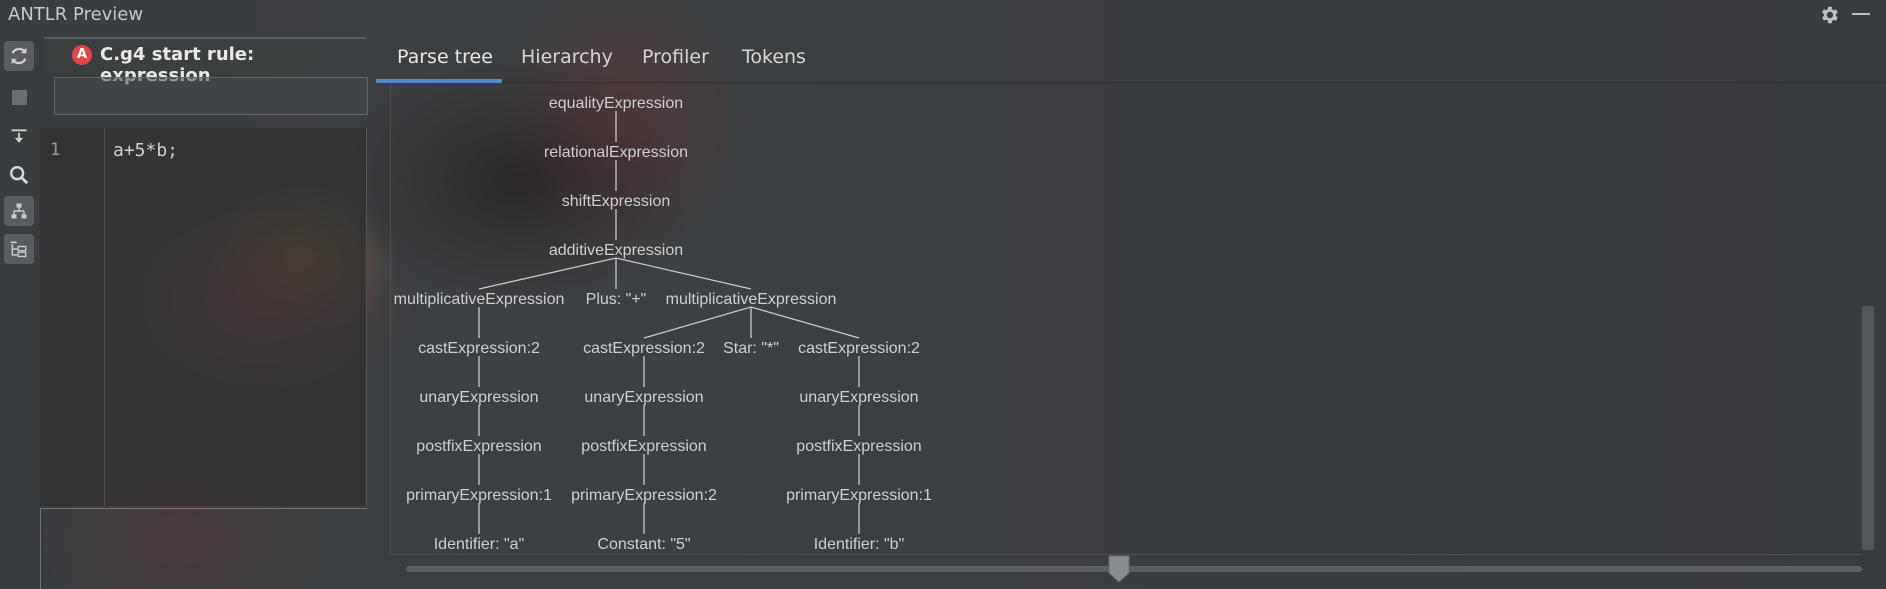  I want to click on line-number: 1, so click(55, 150).